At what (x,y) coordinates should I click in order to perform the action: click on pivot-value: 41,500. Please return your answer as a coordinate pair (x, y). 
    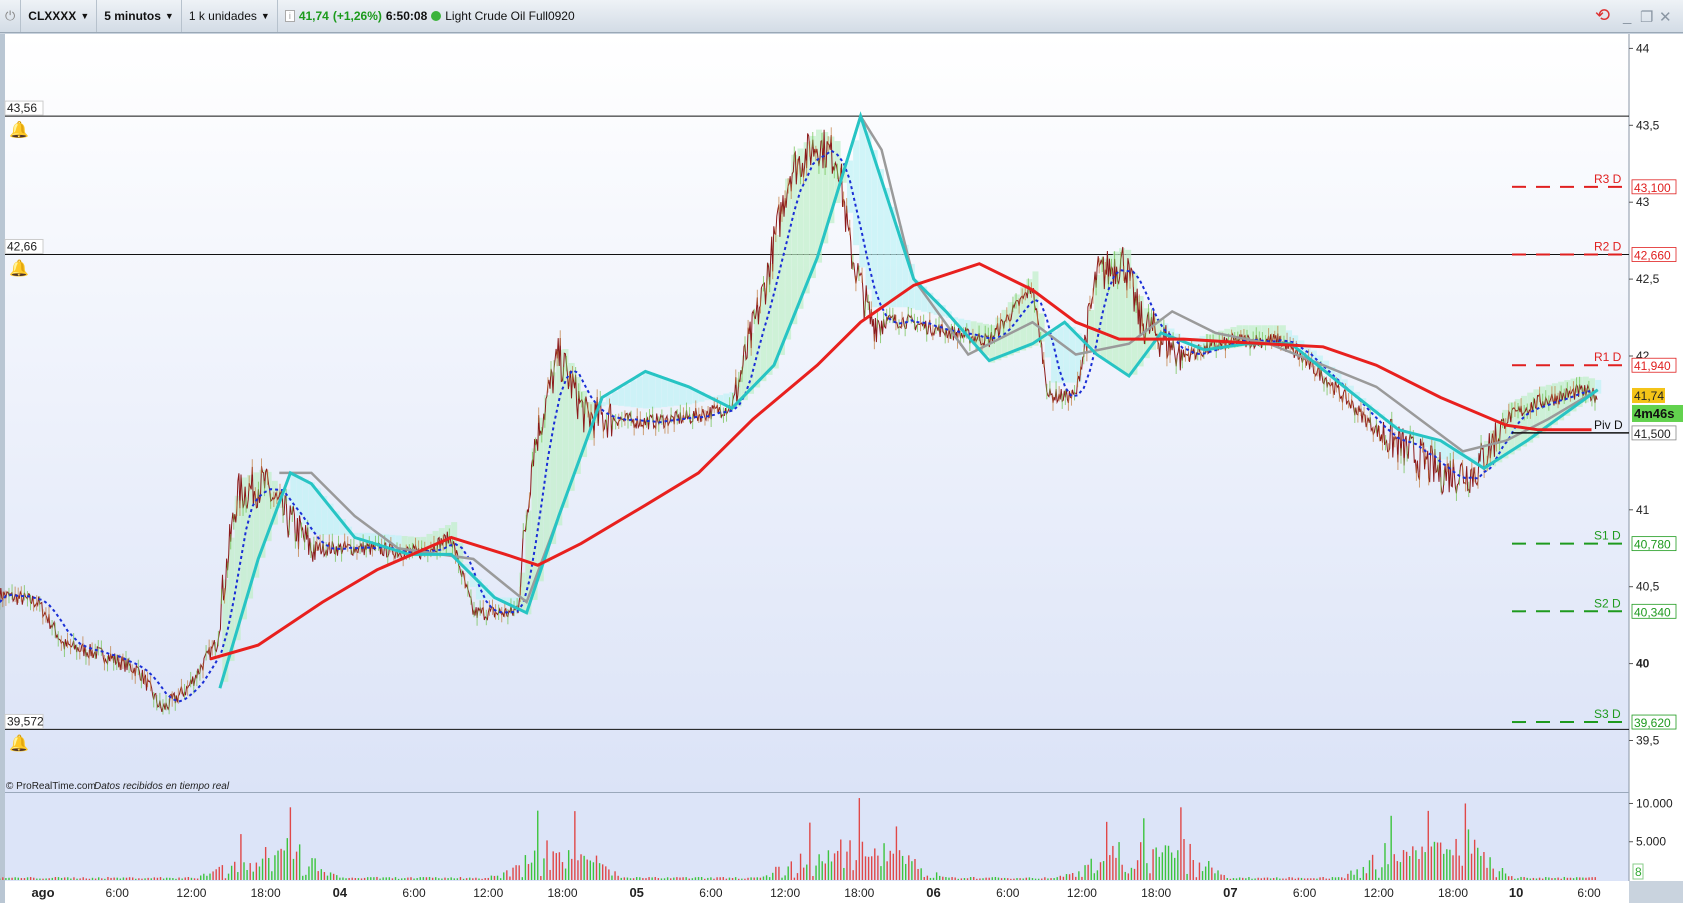
    Looking at the image, I should click on (1652, 434).